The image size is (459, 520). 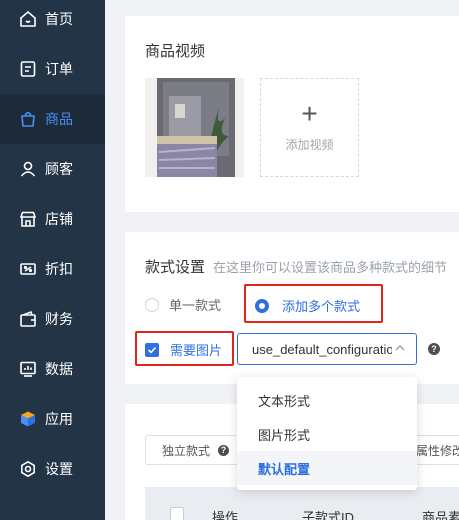 What do you see at coordinates (321, 306) in the screenshot?
I see `multi-style-label: 添加多个款式` at bounding box center [321, 306].